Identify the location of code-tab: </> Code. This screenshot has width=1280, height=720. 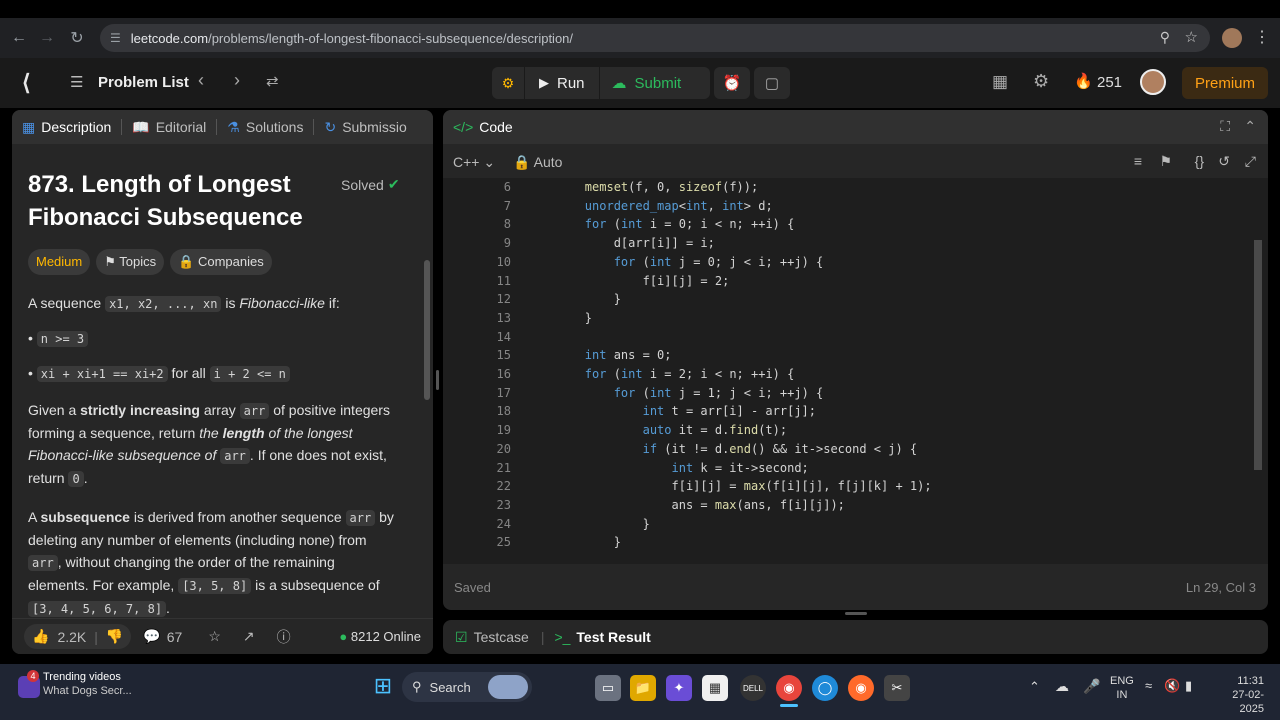
(483, 127).